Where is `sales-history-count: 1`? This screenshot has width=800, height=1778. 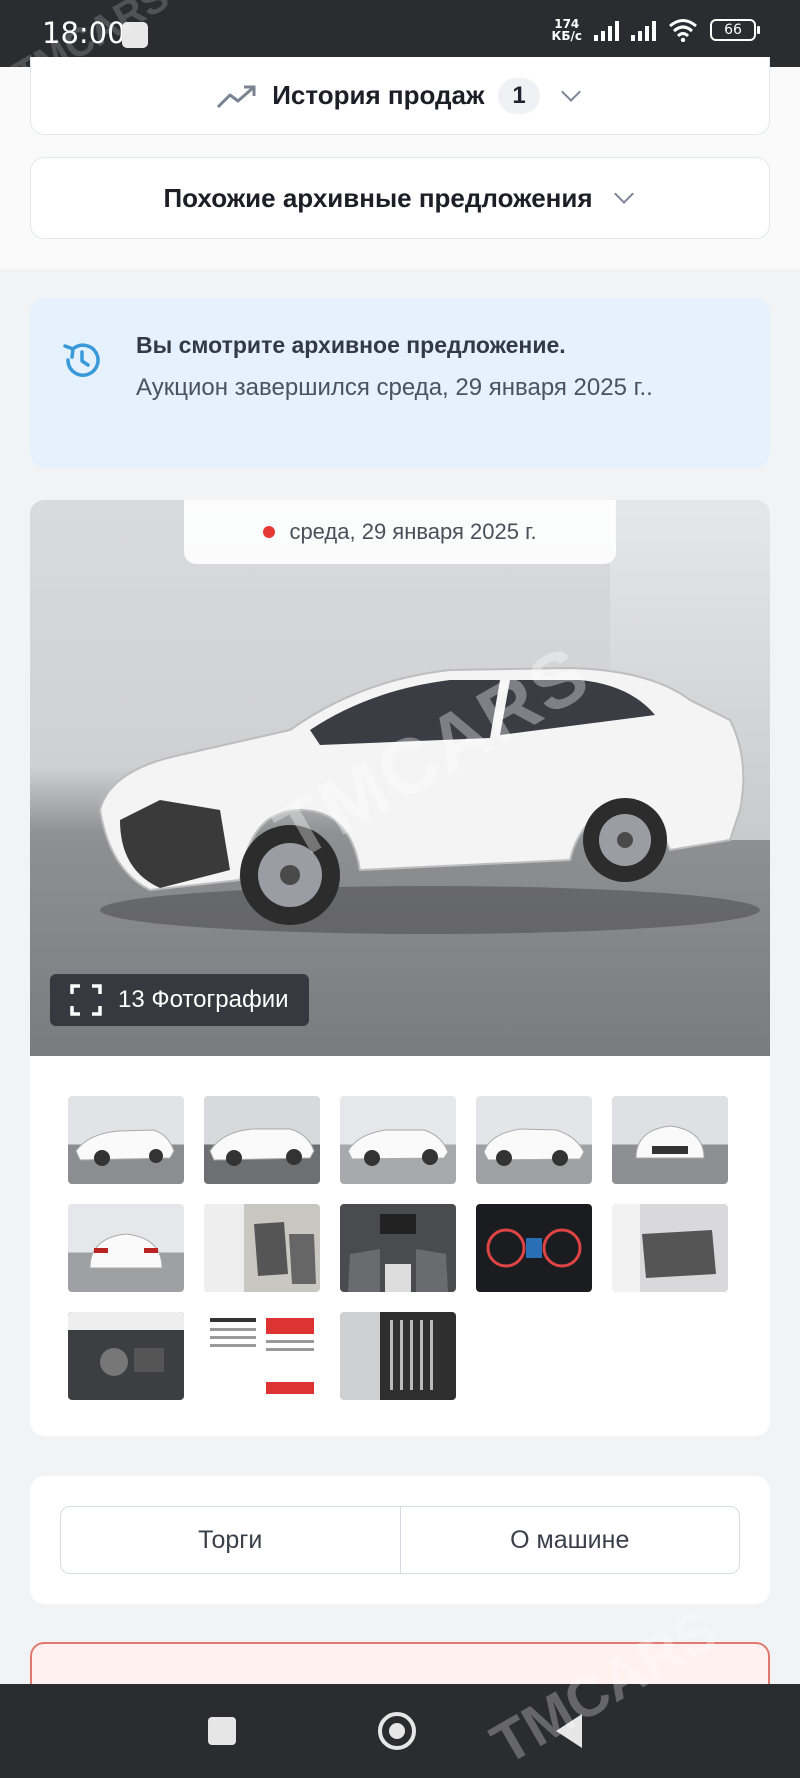
sales-history-count: 1 is located at coordinates (519, 95).